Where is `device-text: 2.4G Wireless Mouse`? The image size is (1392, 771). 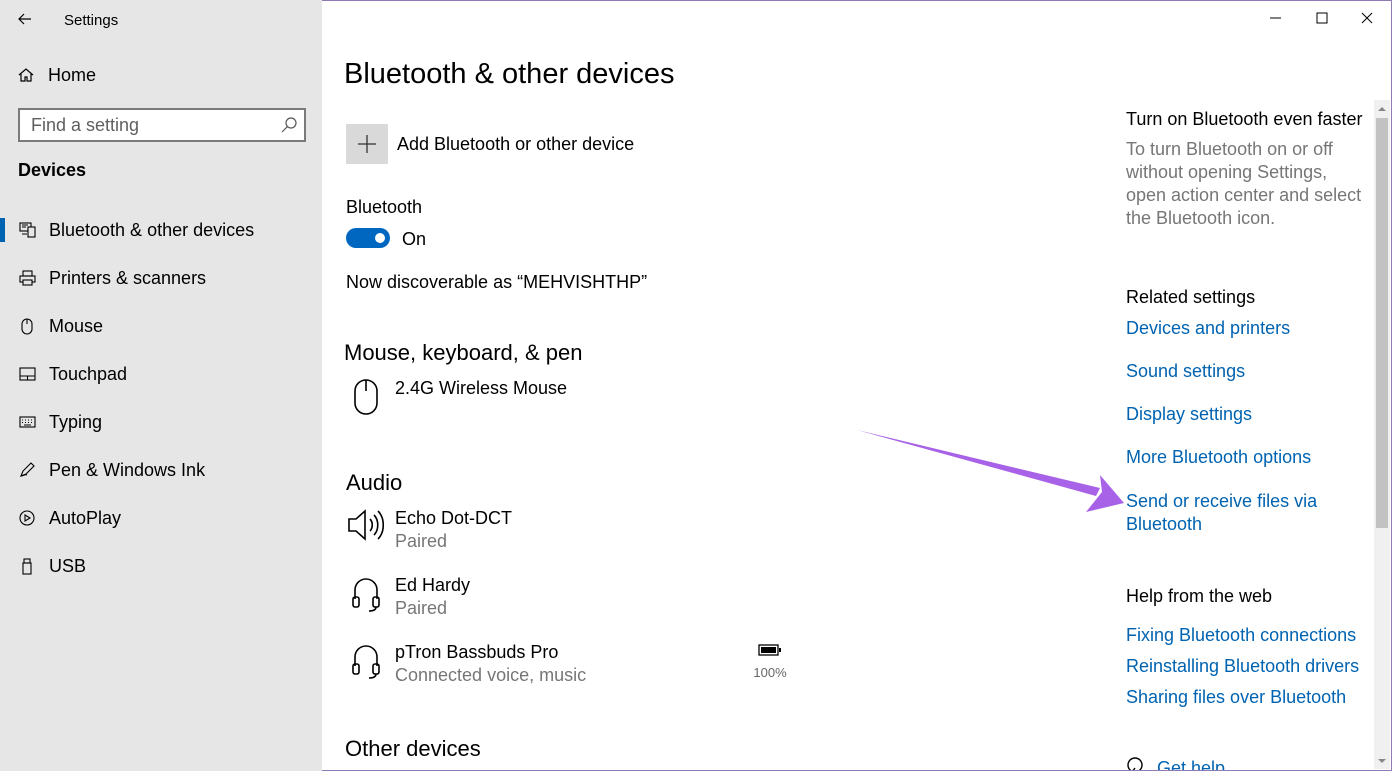
device-text: 2.4G Wireless Mouse is located at coordinates (481, 398).